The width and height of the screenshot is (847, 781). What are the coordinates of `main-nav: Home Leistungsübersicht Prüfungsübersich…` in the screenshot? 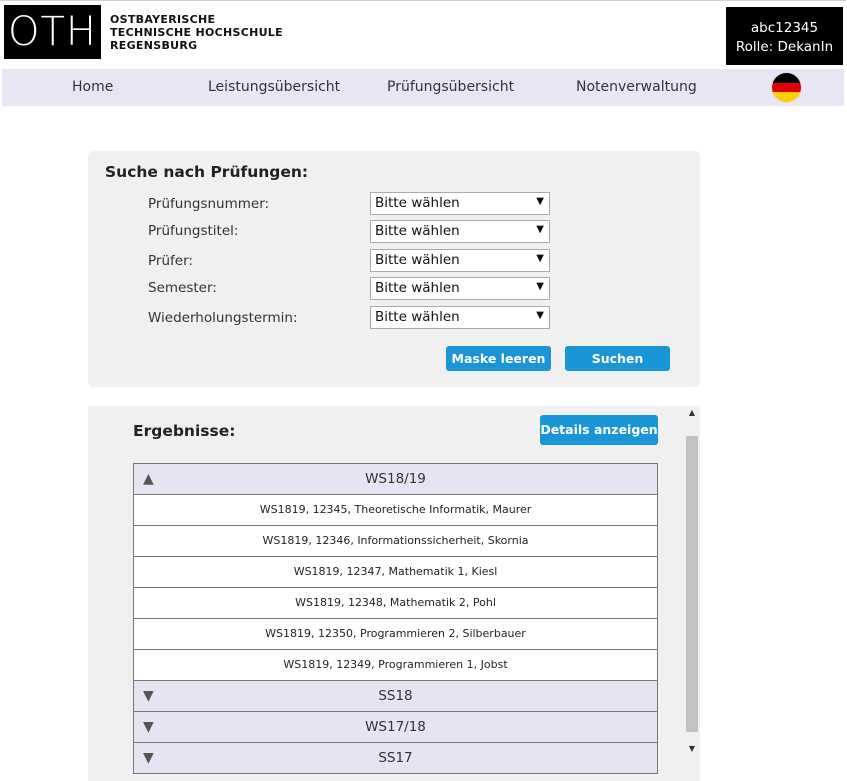 It's located at (423, 87).